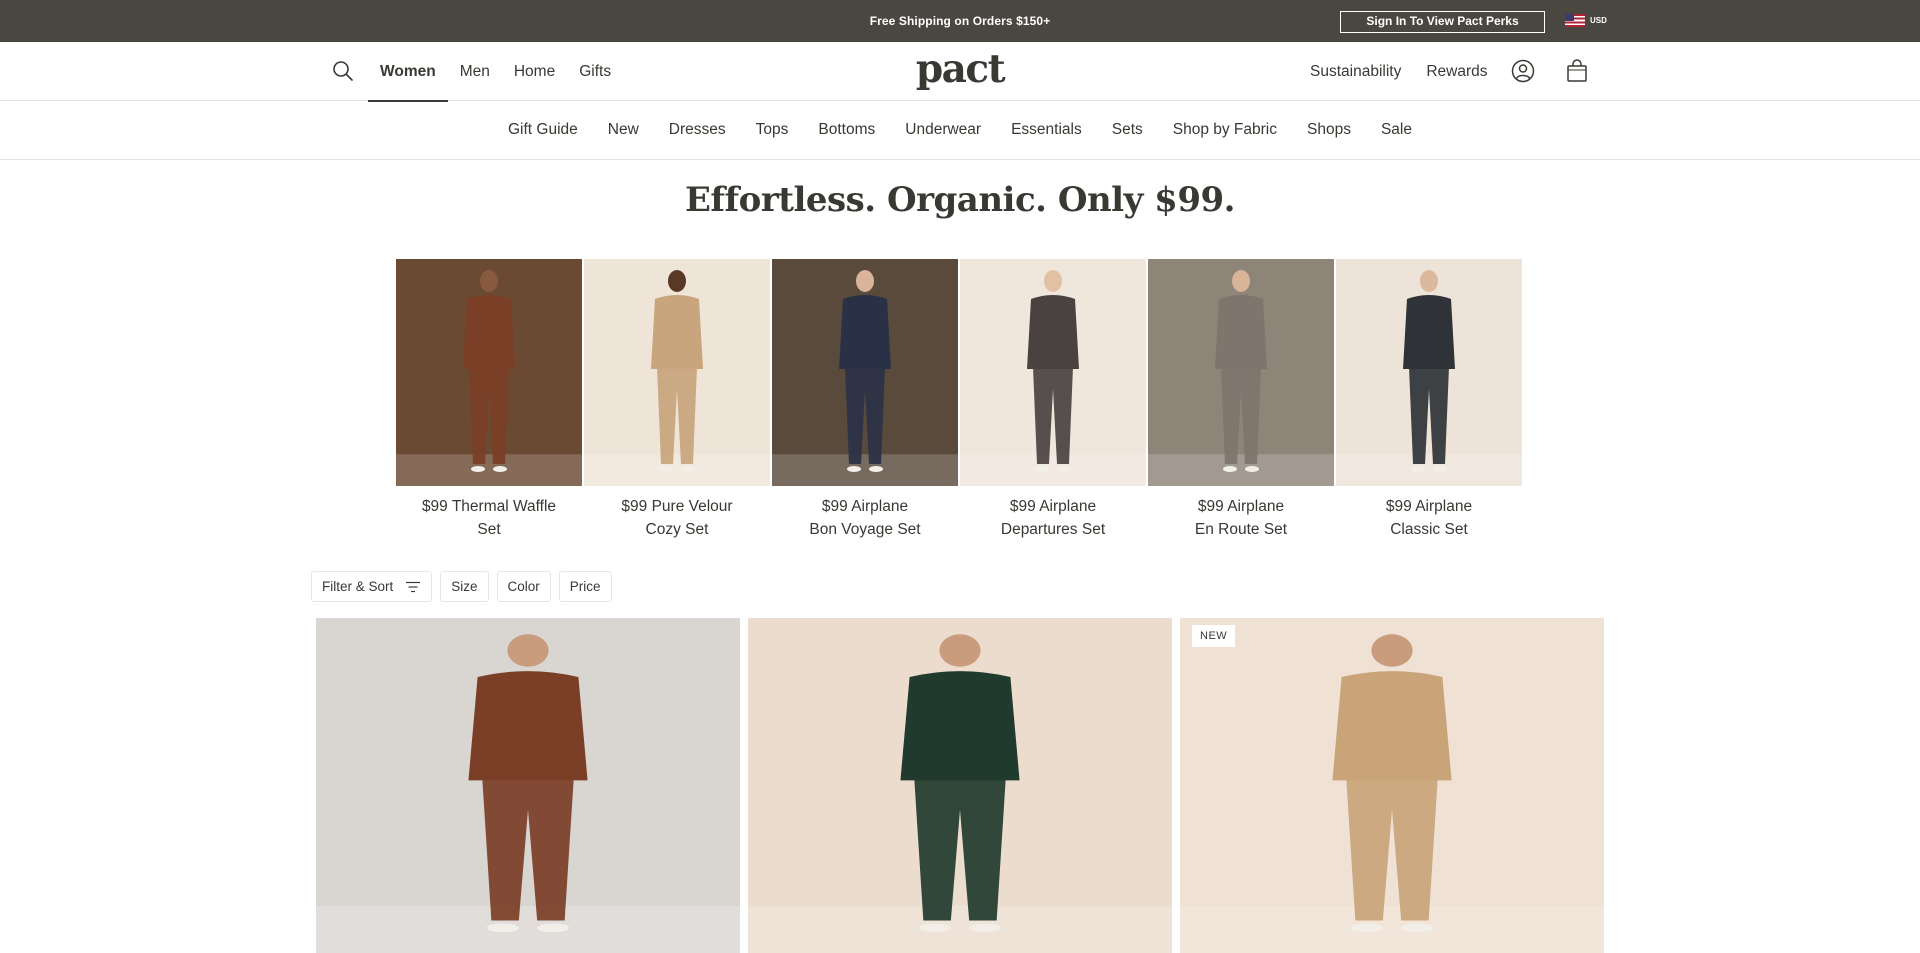 The image size is (1920, 953). What do you see at coordinates (1575, 20) in the screenshot?
I see `us-flag-icon` at bounding box center [1575, 20].